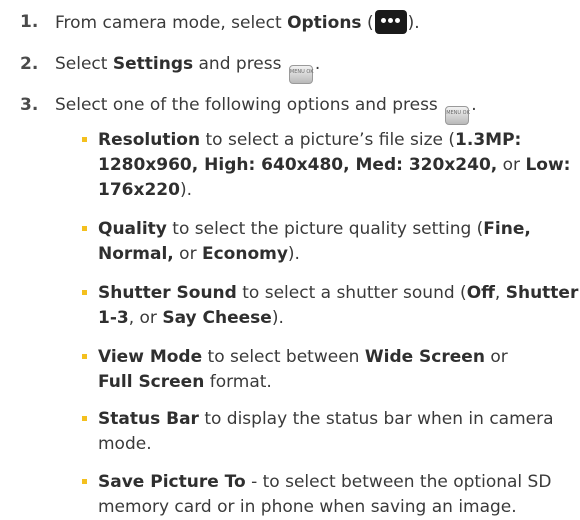 This screenshot has width=580, height=520. Describe the element at coordinates (548, 165) in the screenshot. I see `option-term: Low:` at that location.